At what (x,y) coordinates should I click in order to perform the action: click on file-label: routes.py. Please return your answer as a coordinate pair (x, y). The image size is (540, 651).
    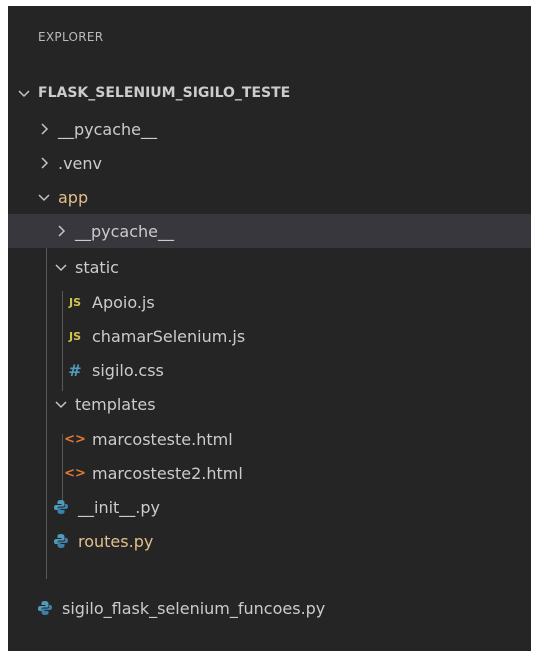
    Looking at the image, I should click on (116, 541).